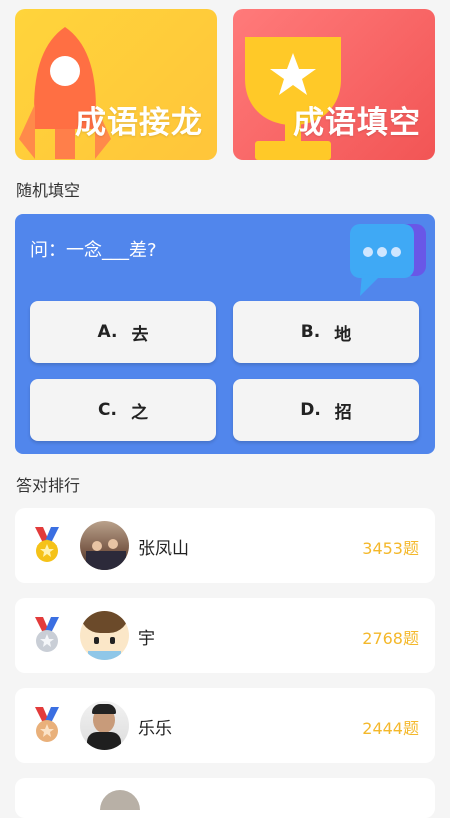 The height and width of the screenshot is (818, 450). I want to click on option-letter: A., so click(107, 332).